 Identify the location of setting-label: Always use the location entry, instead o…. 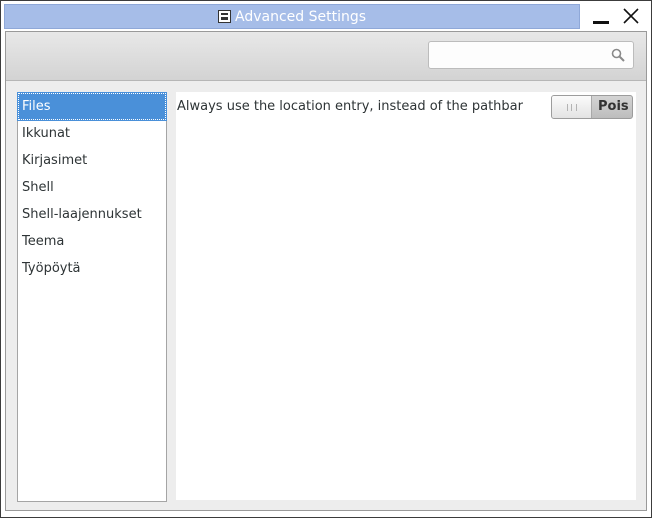
(350, 106).